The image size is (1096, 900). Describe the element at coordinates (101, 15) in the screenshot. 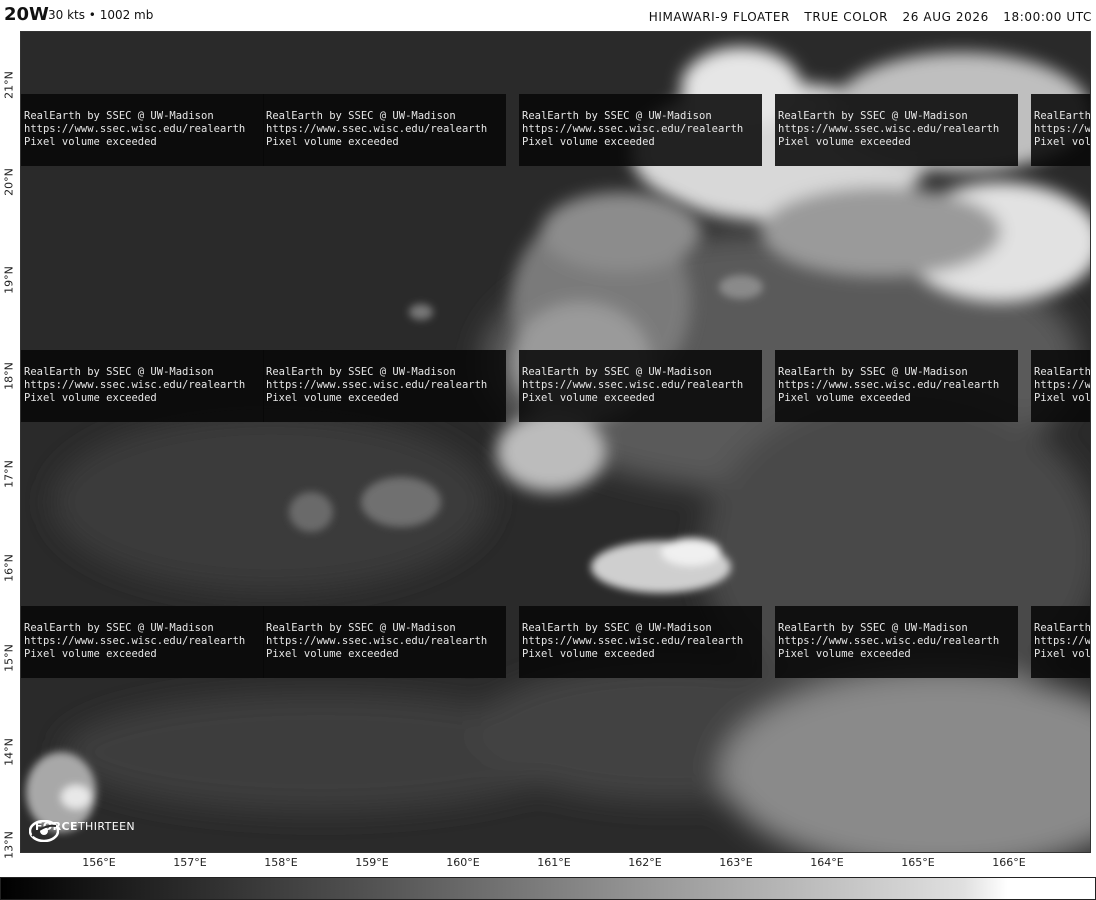

I see `storm-intensity: 30 kts • 1002 mb` at that location.